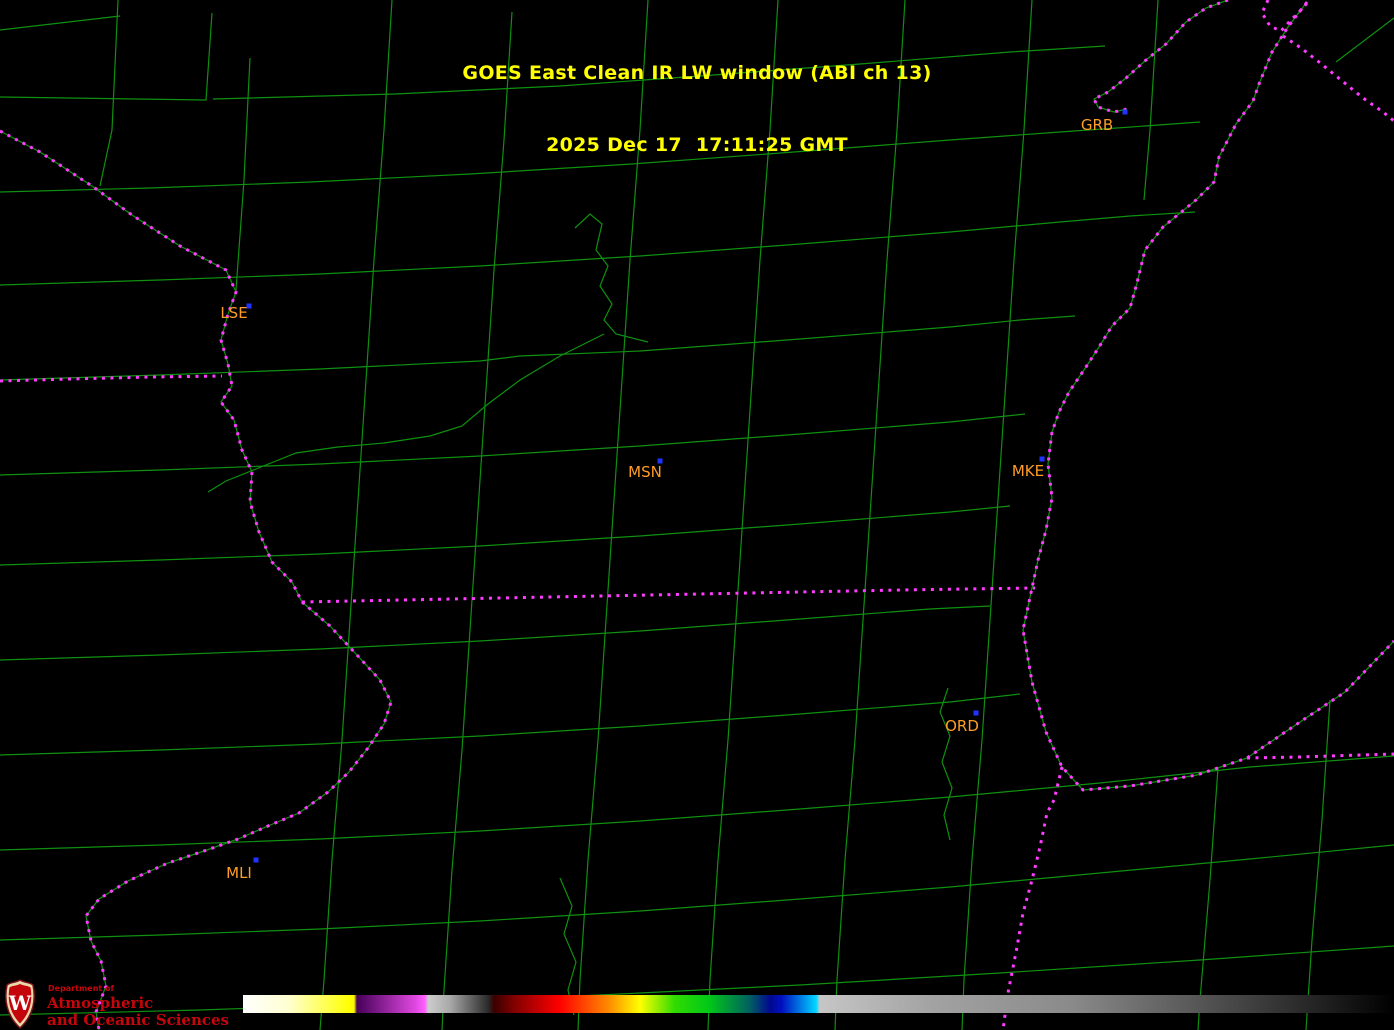 This screenshot has height=1030, width=1394. What do you see at coordinates (100, 1003) in the screenshot?
I see `credit-line-2: Atmospheric` at bounding box center [100, 1003].